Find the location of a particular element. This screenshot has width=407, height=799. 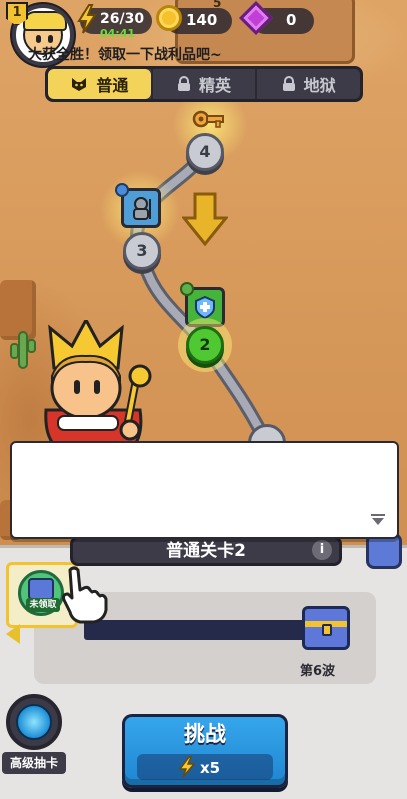

tab-hell: 地狱 is located at coordinates (307, 84).